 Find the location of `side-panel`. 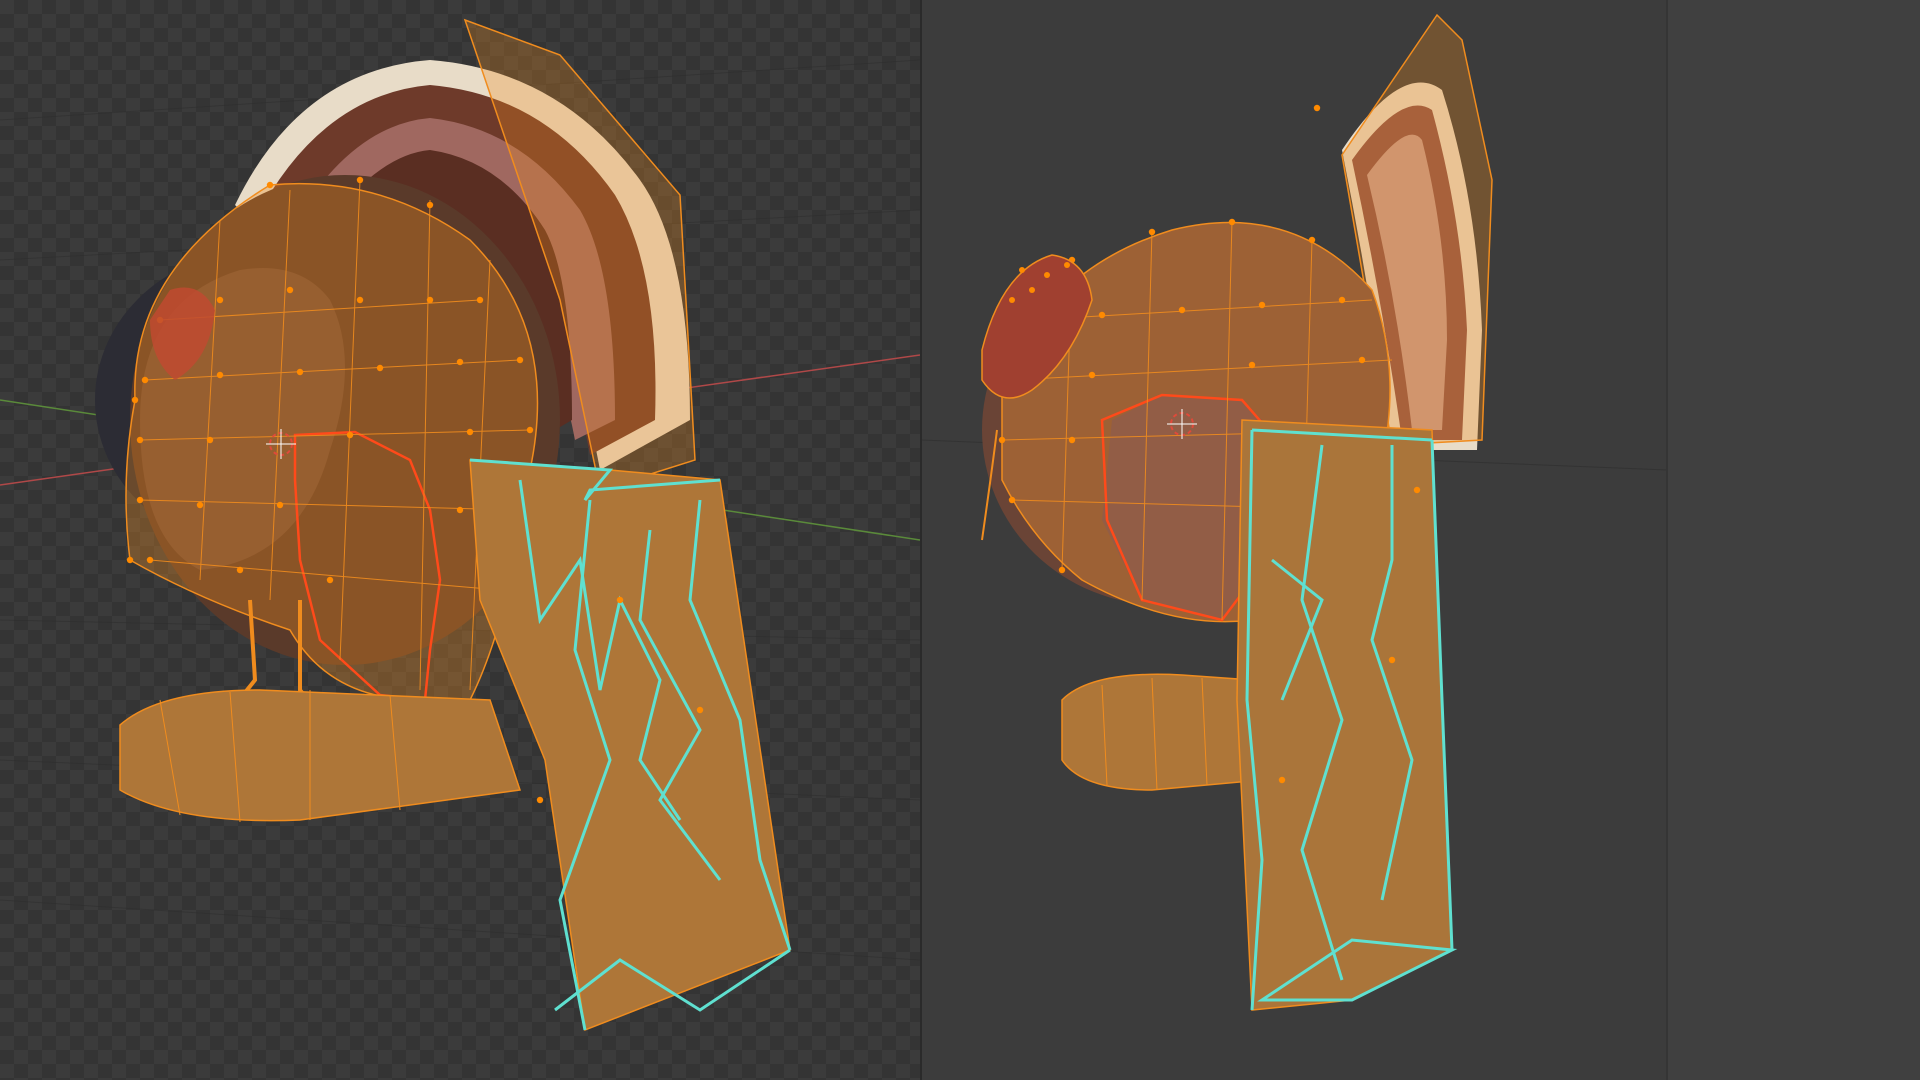

side-panel is located at coordinates (1794, 540).